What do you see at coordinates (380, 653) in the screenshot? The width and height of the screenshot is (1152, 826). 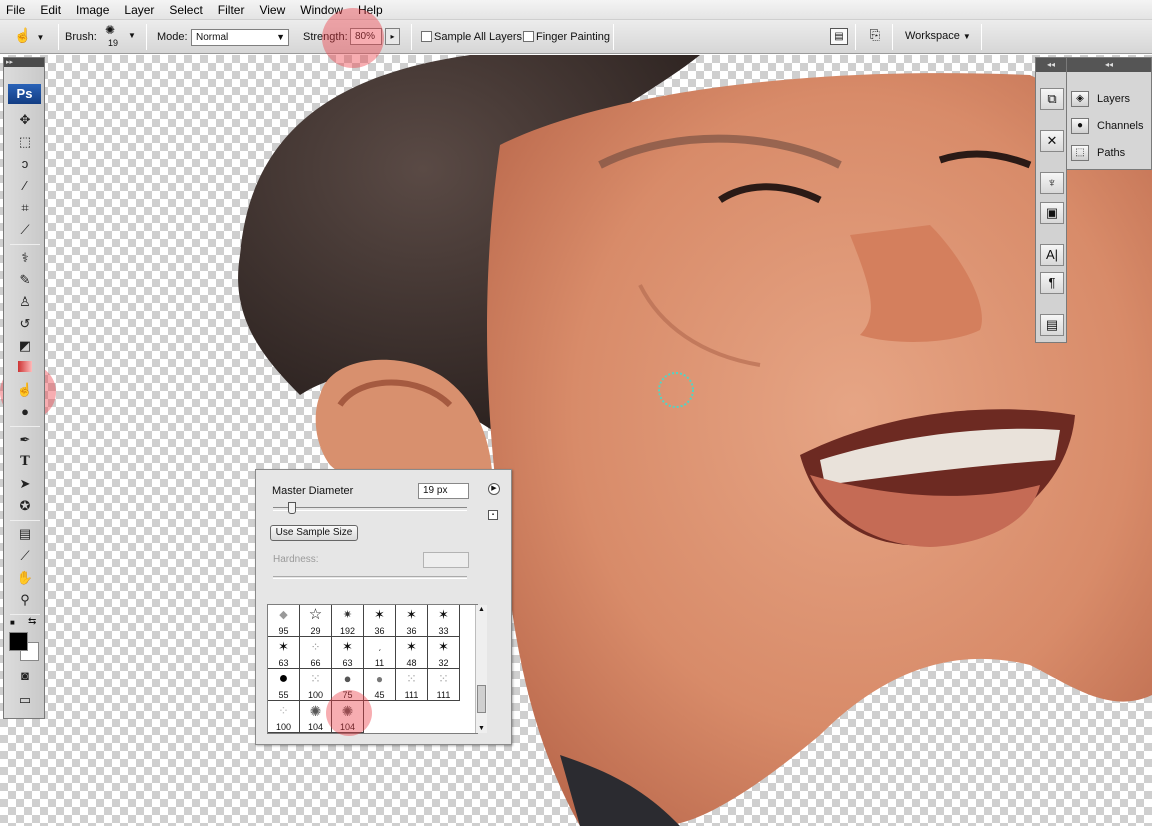 I see `brush-preset-11: ˏ 11` at bounding box center [380, 653].